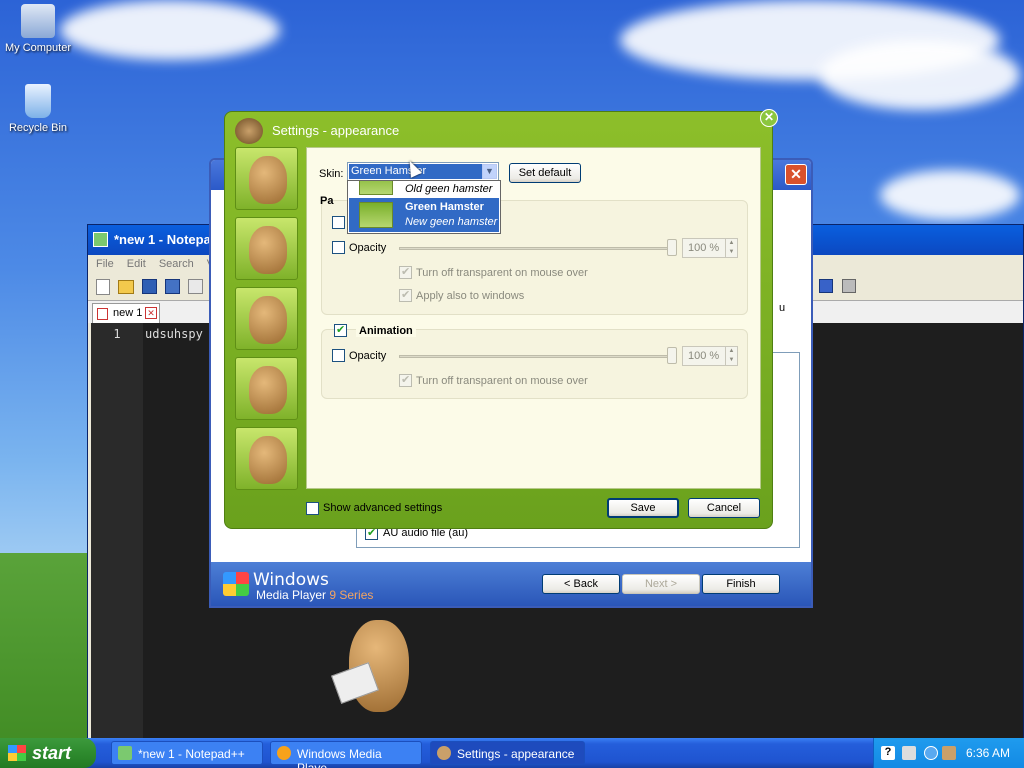 This screenshot has width=1024, height=768. Describe the element at coordinates (502, 381) in the screenshot. I see `animation-transparent-label: Turn off transparent on mouse over` at that location.